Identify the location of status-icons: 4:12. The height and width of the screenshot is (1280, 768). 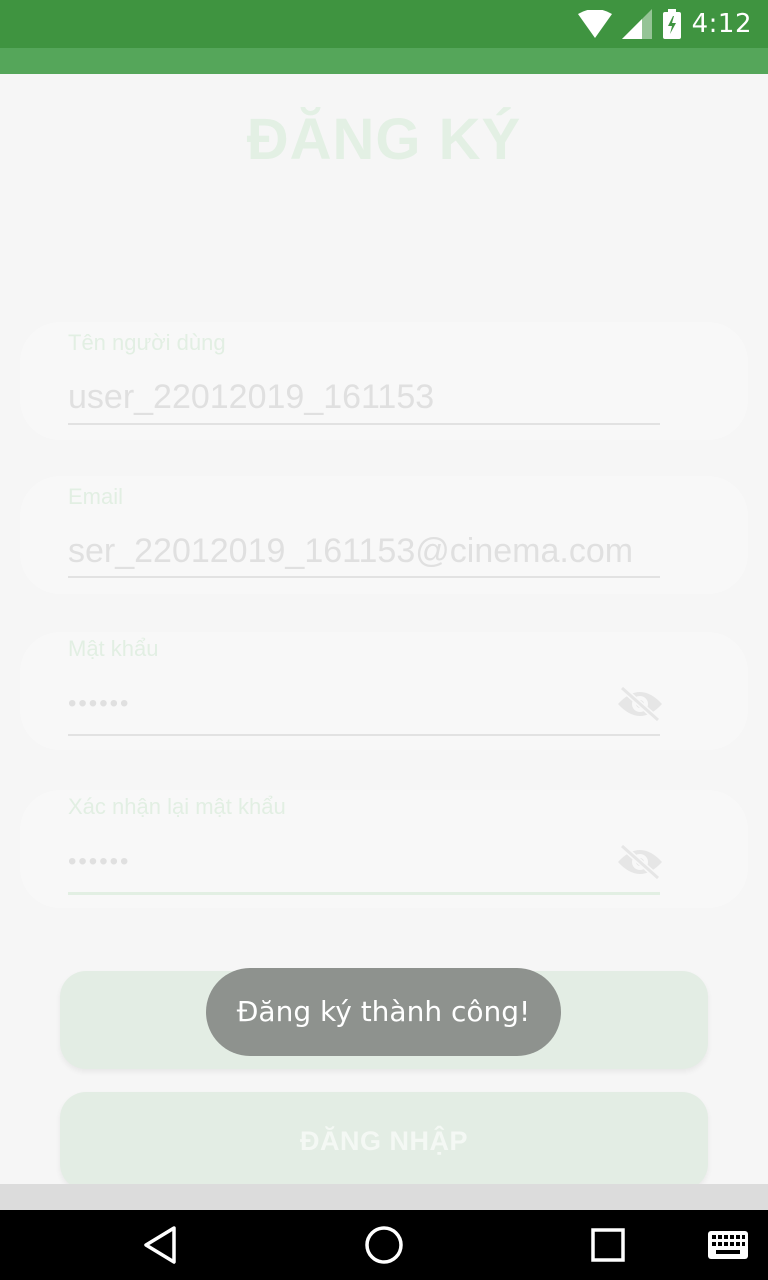
(664, 24).